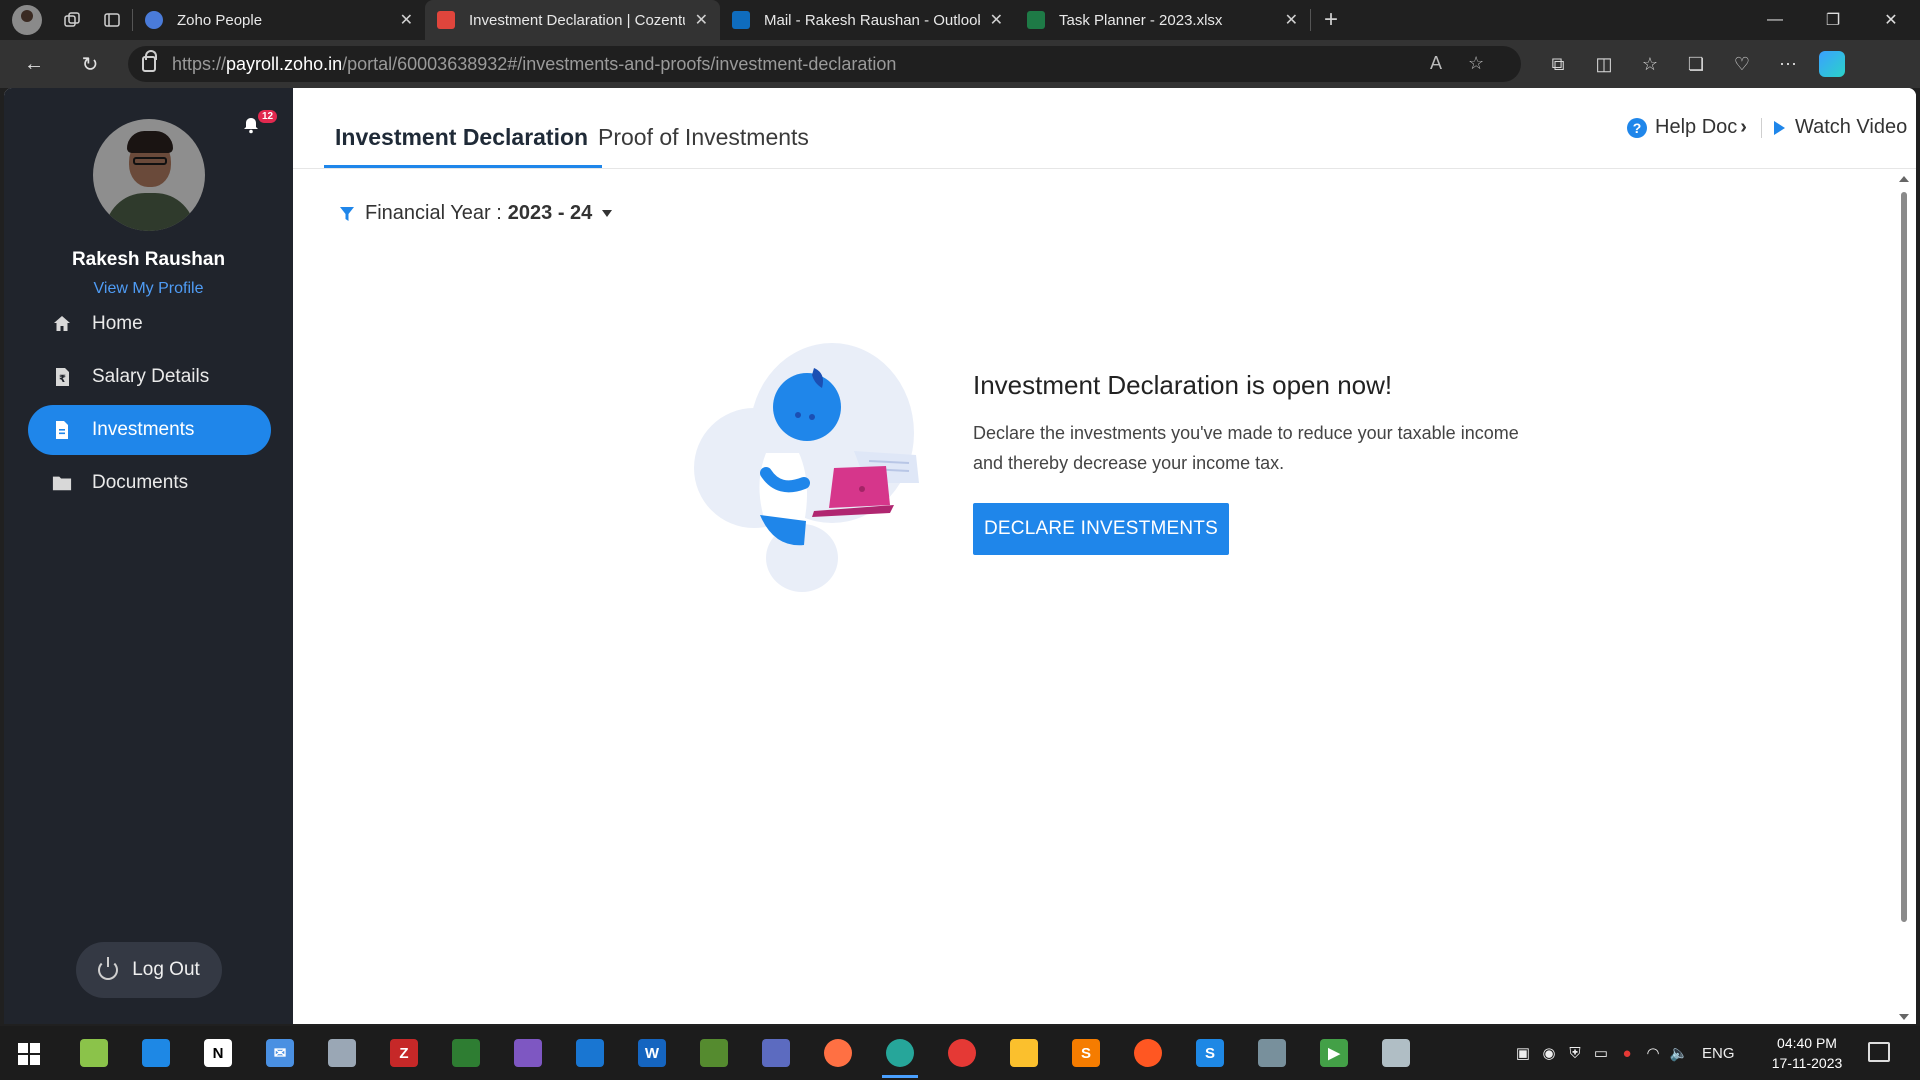 This screenshot has width=1920, height=1080. Describe the element at coordinates (1718, 1053) in the screenshot. I see `language-indicator: ENG` at that location.